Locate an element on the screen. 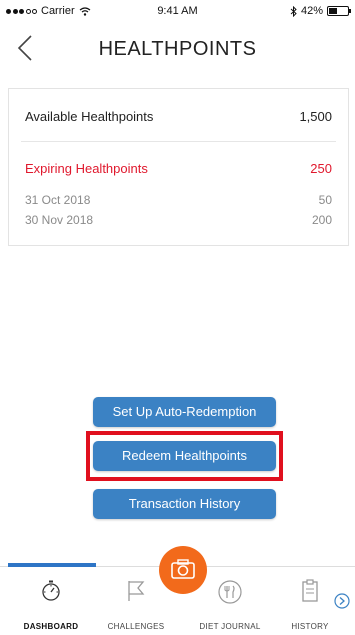 The height and width of the screenshot is (635, 355). navigation-bar: HEALTHPOINTS is located at coordinates (177, 48).